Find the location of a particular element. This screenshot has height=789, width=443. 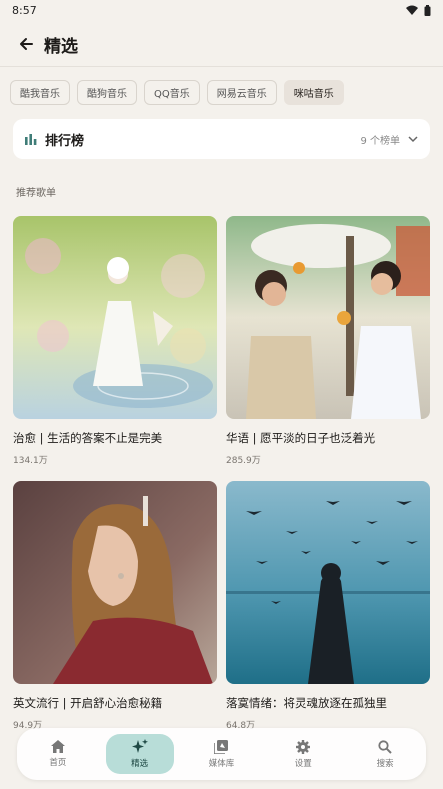

chip-kuwo: 酷我音乐 is located at coordinates (40, 92).